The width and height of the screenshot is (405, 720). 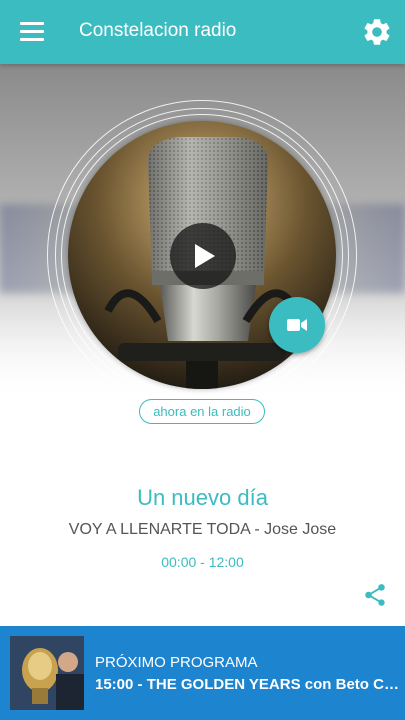 I want to click on next-program-label: PRÓXIMO PROGRAMA, so click(x=176, y=662).